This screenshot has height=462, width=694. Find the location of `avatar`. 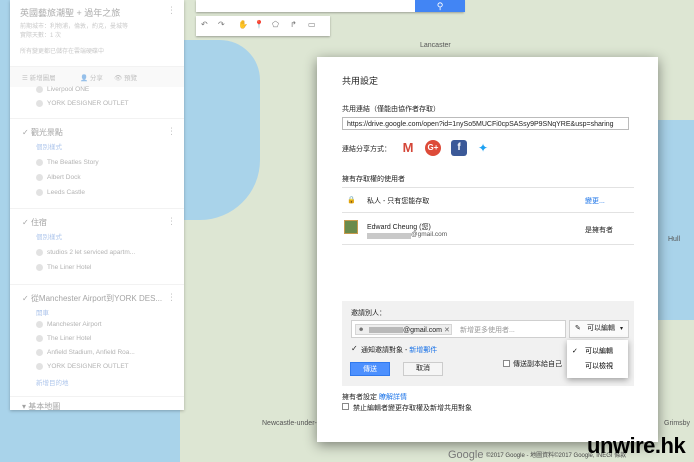

avatar is located at coordinates (351, 227).